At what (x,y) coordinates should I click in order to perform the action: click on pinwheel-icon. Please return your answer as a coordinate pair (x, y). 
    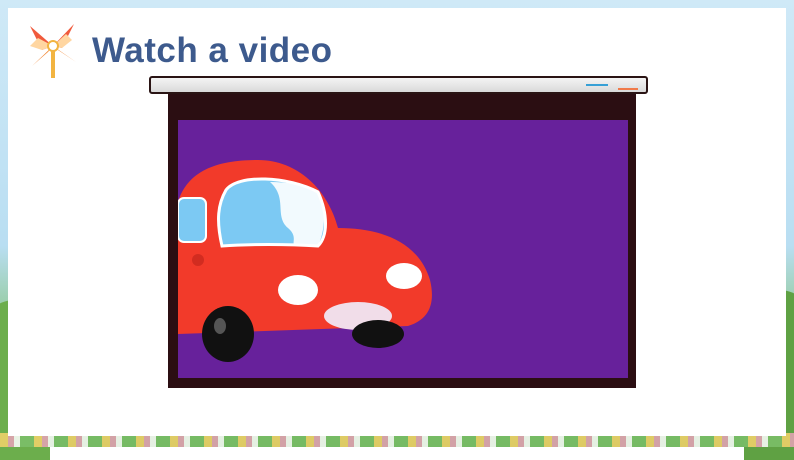
    Looking at the image, I should click on (53, 51).